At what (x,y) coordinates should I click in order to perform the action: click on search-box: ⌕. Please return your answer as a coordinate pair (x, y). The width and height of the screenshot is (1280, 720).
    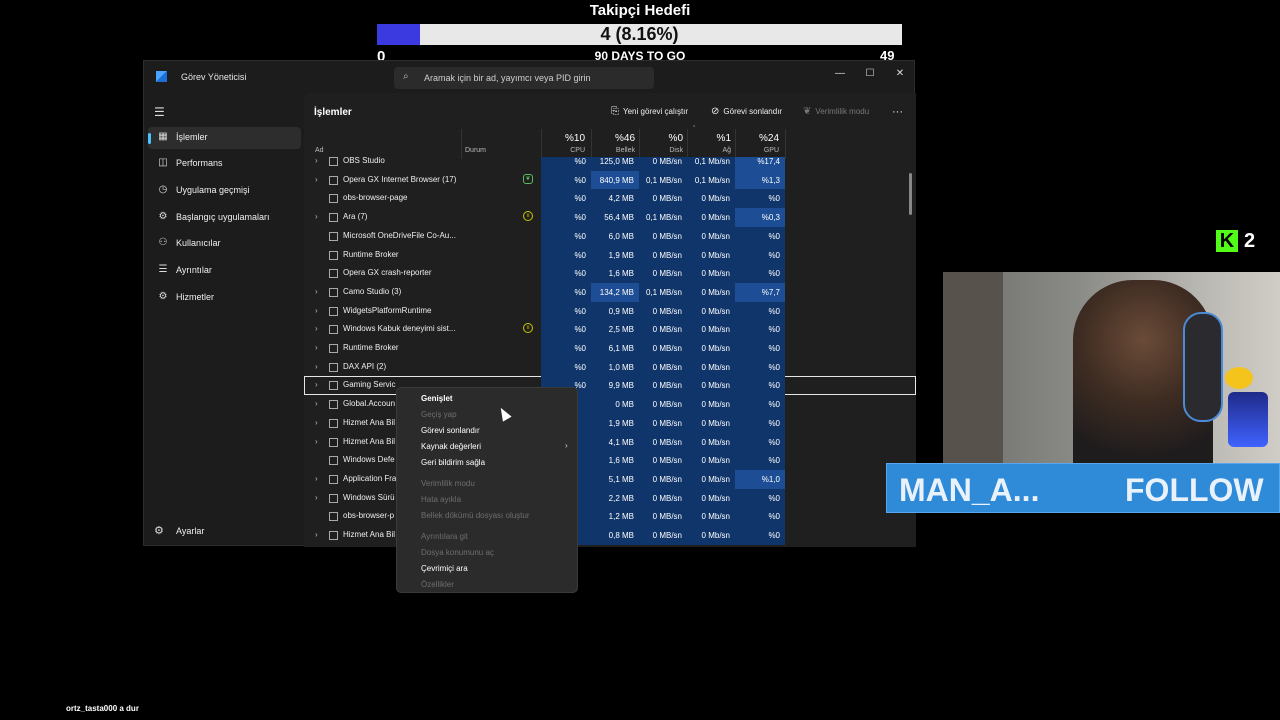
    Looking at the image, I should click on (524, 78).